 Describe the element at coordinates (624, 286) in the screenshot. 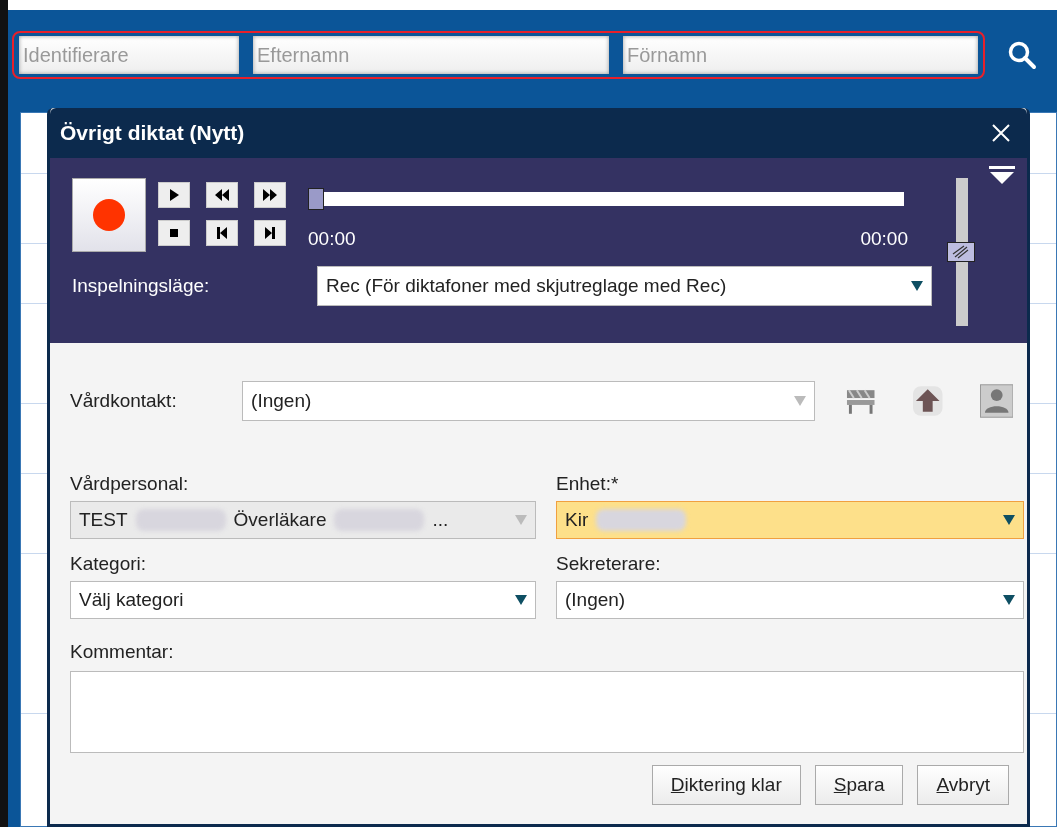

I see `recording-mode-select: Rec (För diktafoner med skjutreglage med Rec)` at that location.